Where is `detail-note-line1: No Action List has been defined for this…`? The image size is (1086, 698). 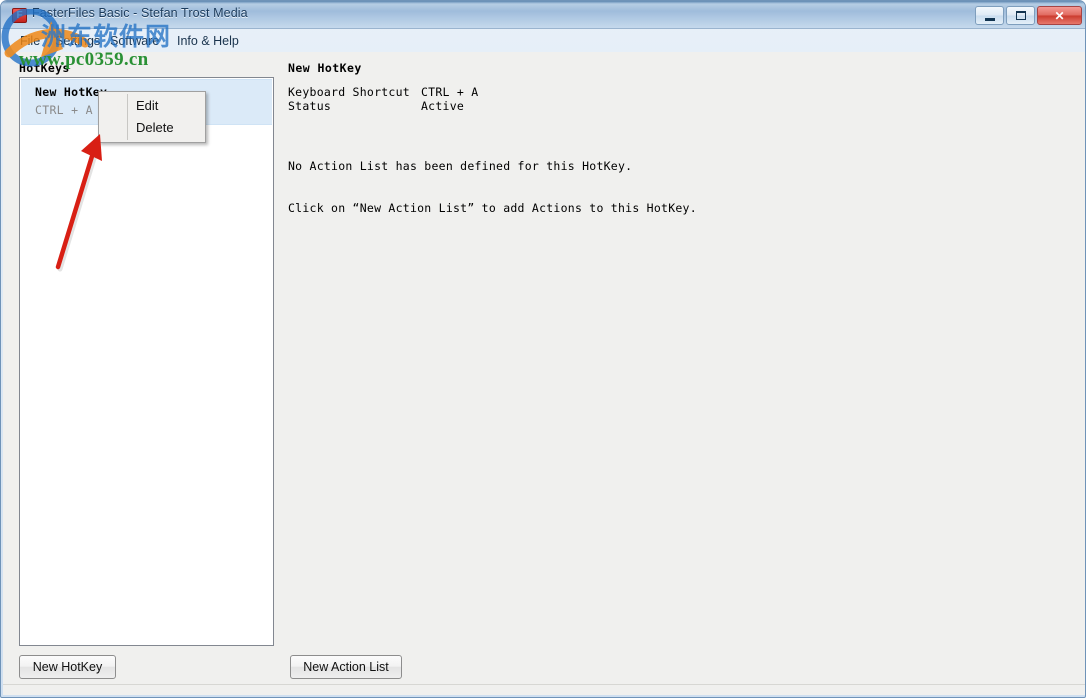 detail-note-line1: No Action List has been defined for this… is located at coordinates (460, 166).